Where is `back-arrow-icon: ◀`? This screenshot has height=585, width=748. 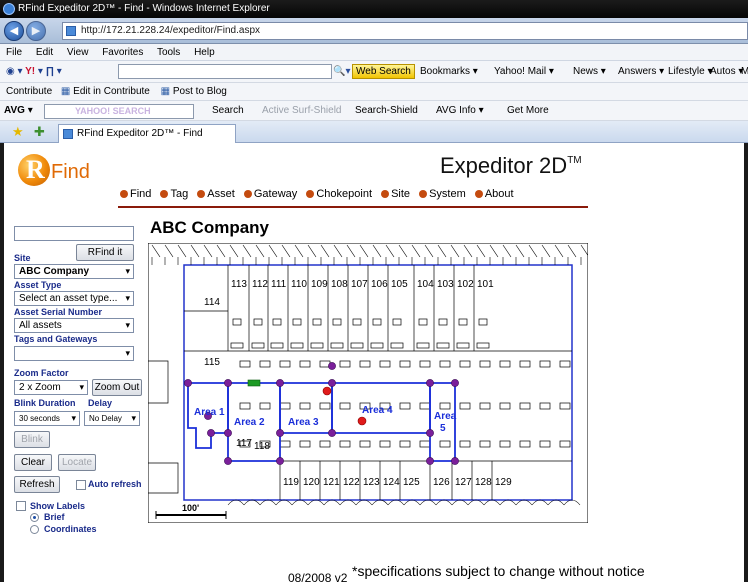 back-arrow-icon: ◀ is located at coordinates (14, 31).